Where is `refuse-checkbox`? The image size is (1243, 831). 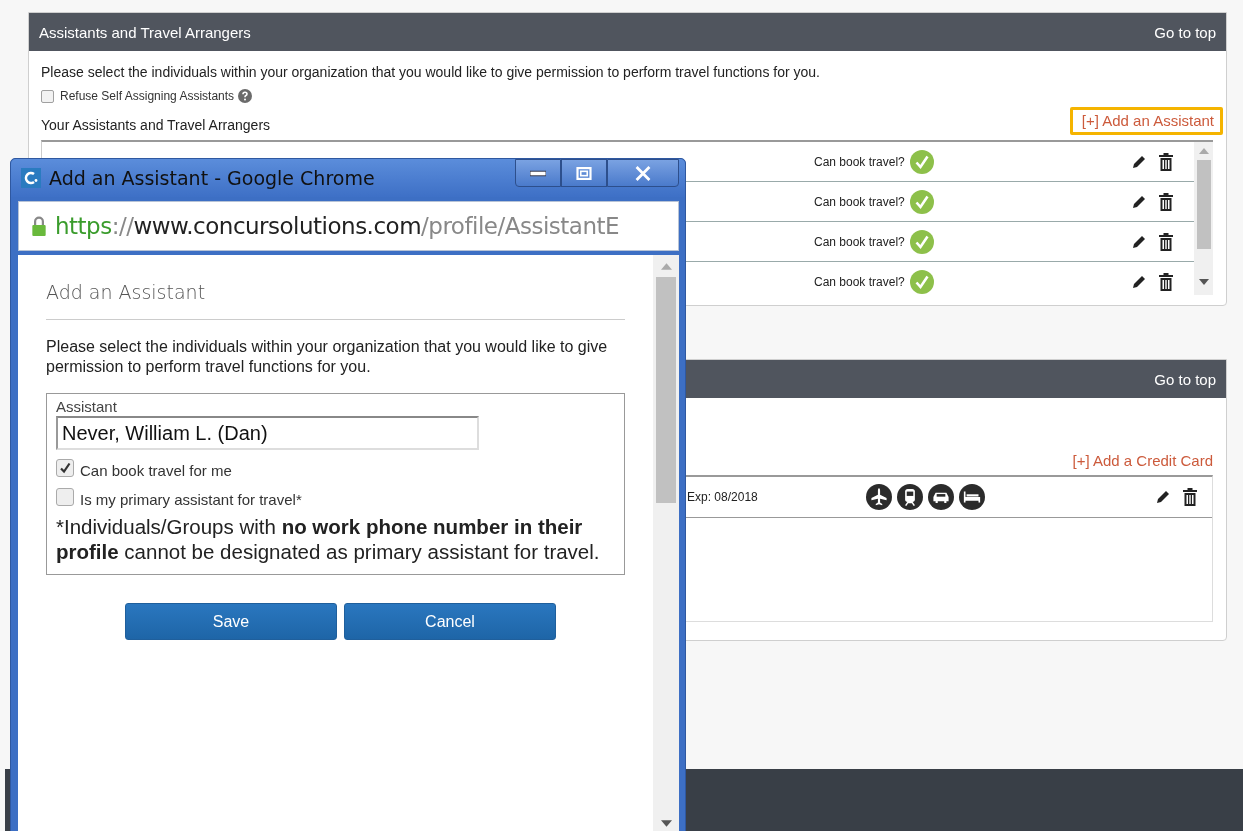
refuse-checkbox is located at coordinates (47, 96).